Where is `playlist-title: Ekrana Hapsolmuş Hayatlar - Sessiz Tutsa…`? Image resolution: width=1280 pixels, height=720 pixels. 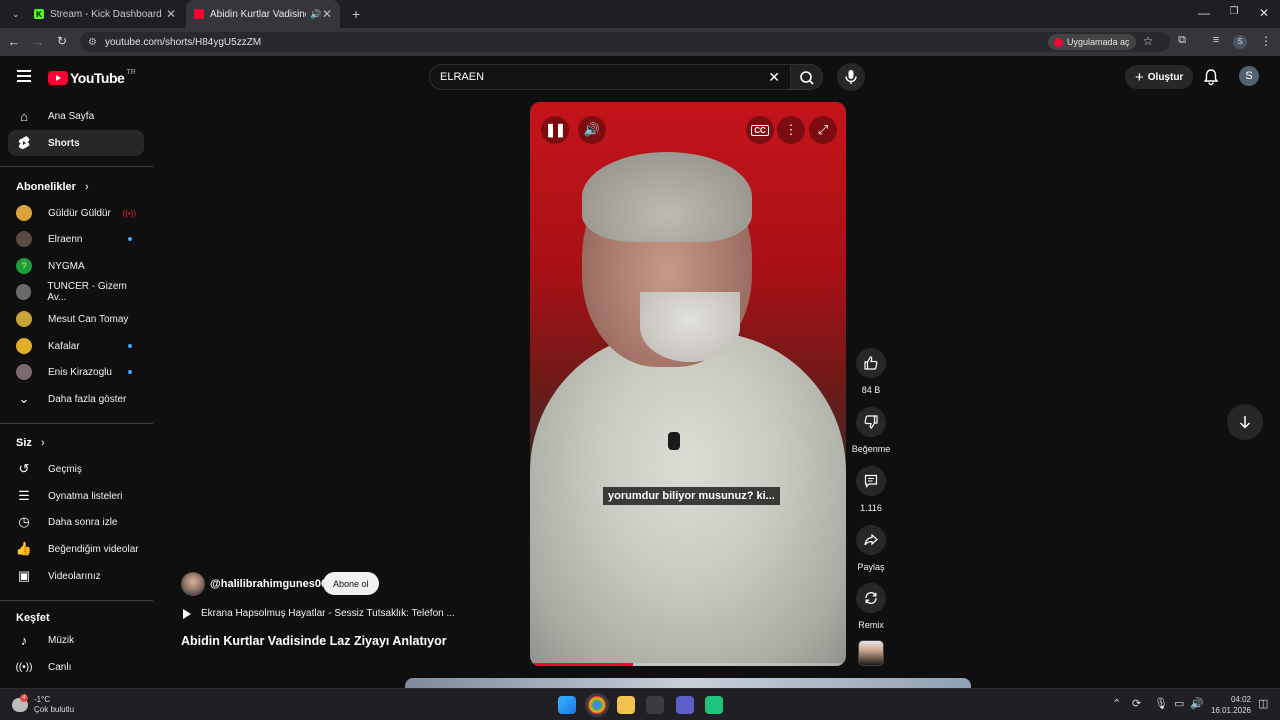 playlist-title: Ekrana Hapsolmuş Hayatlar - Sessiz Tutsa… is located at coordinates (328, 613).